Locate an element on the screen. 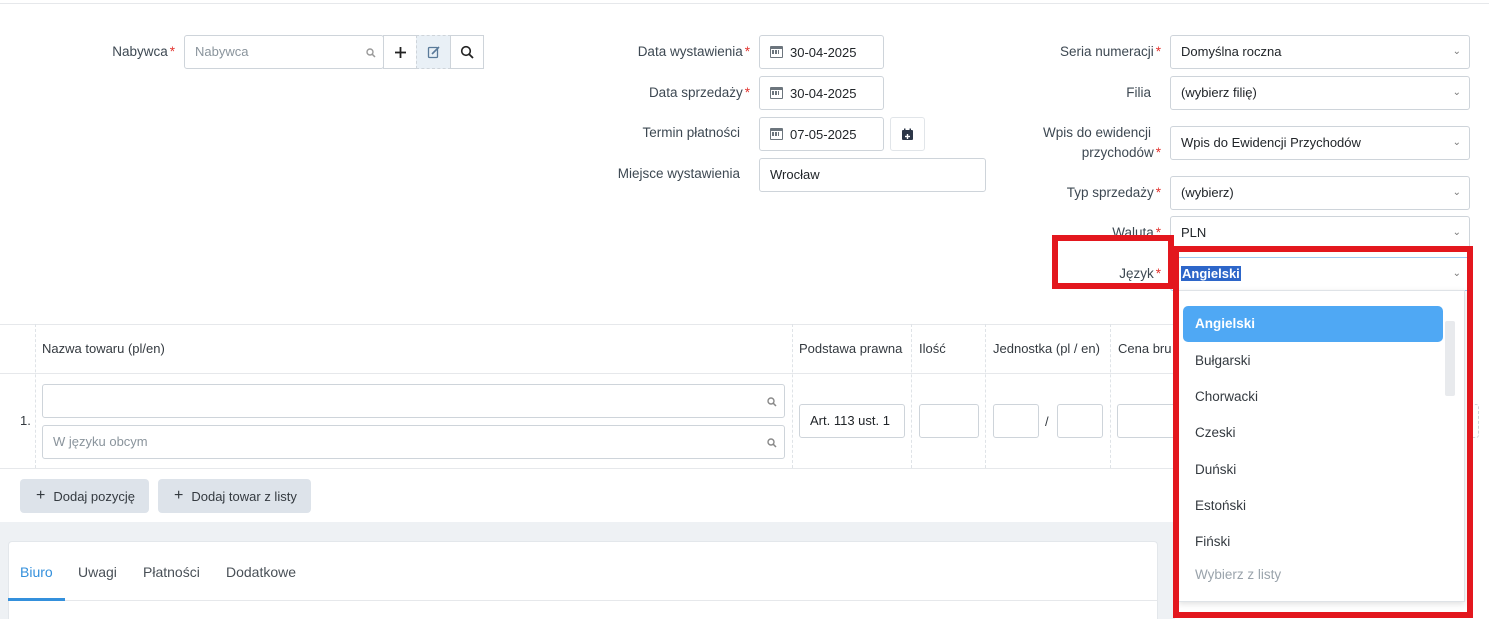  table-top-border is located at coordinates (587, 324).